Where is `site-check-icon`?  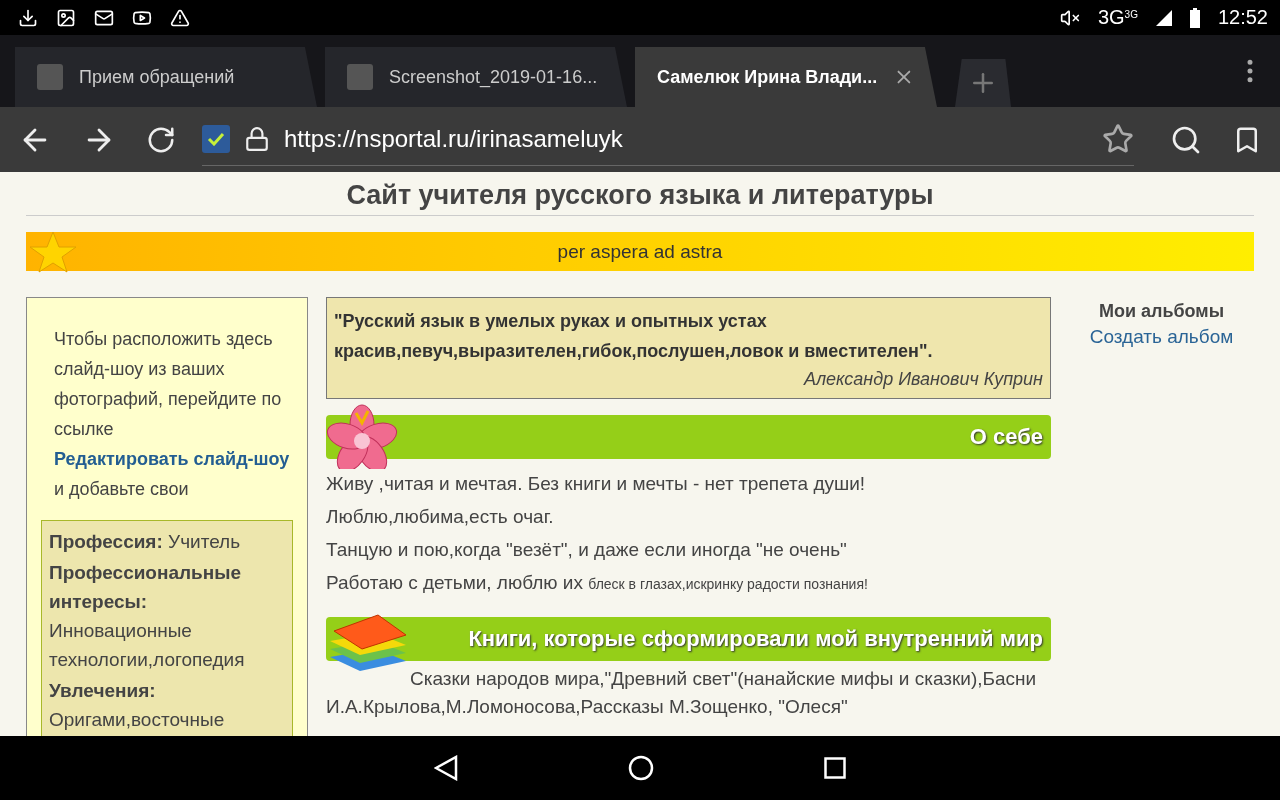
site-check-icon is located at coordinates (216, 139).